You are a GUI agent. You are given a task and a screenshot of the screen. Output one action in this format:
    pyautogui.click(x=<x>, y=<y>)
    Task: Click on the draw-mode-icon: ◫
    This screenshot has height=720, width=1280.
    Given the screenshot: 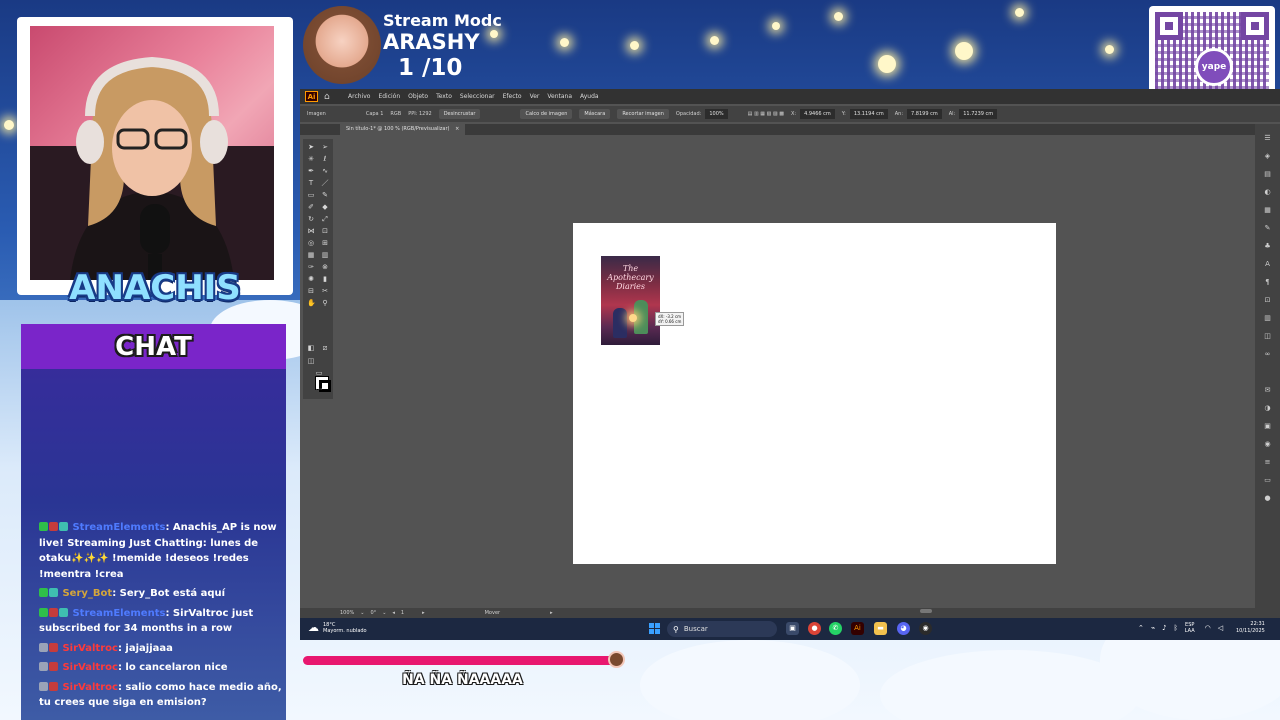 What is the action you would take?
    pyautogui.click(x=311, y=361)
    